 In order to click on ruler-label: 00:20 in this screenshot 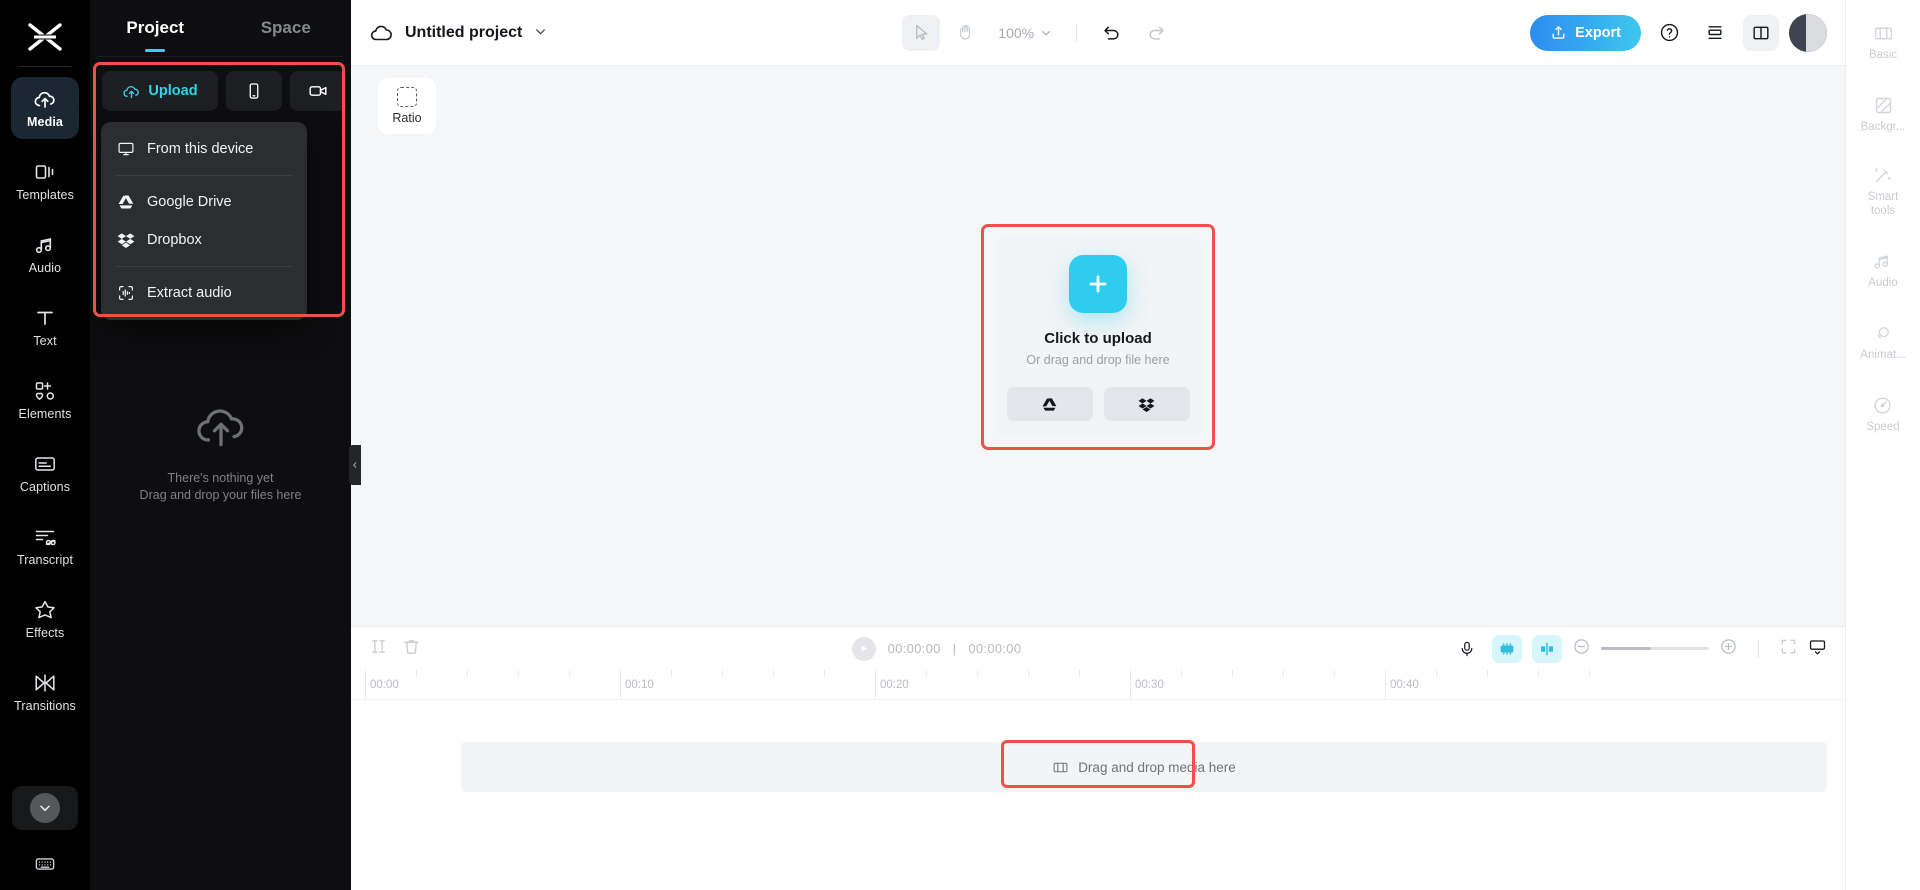, I will do `click(894, 685)`.